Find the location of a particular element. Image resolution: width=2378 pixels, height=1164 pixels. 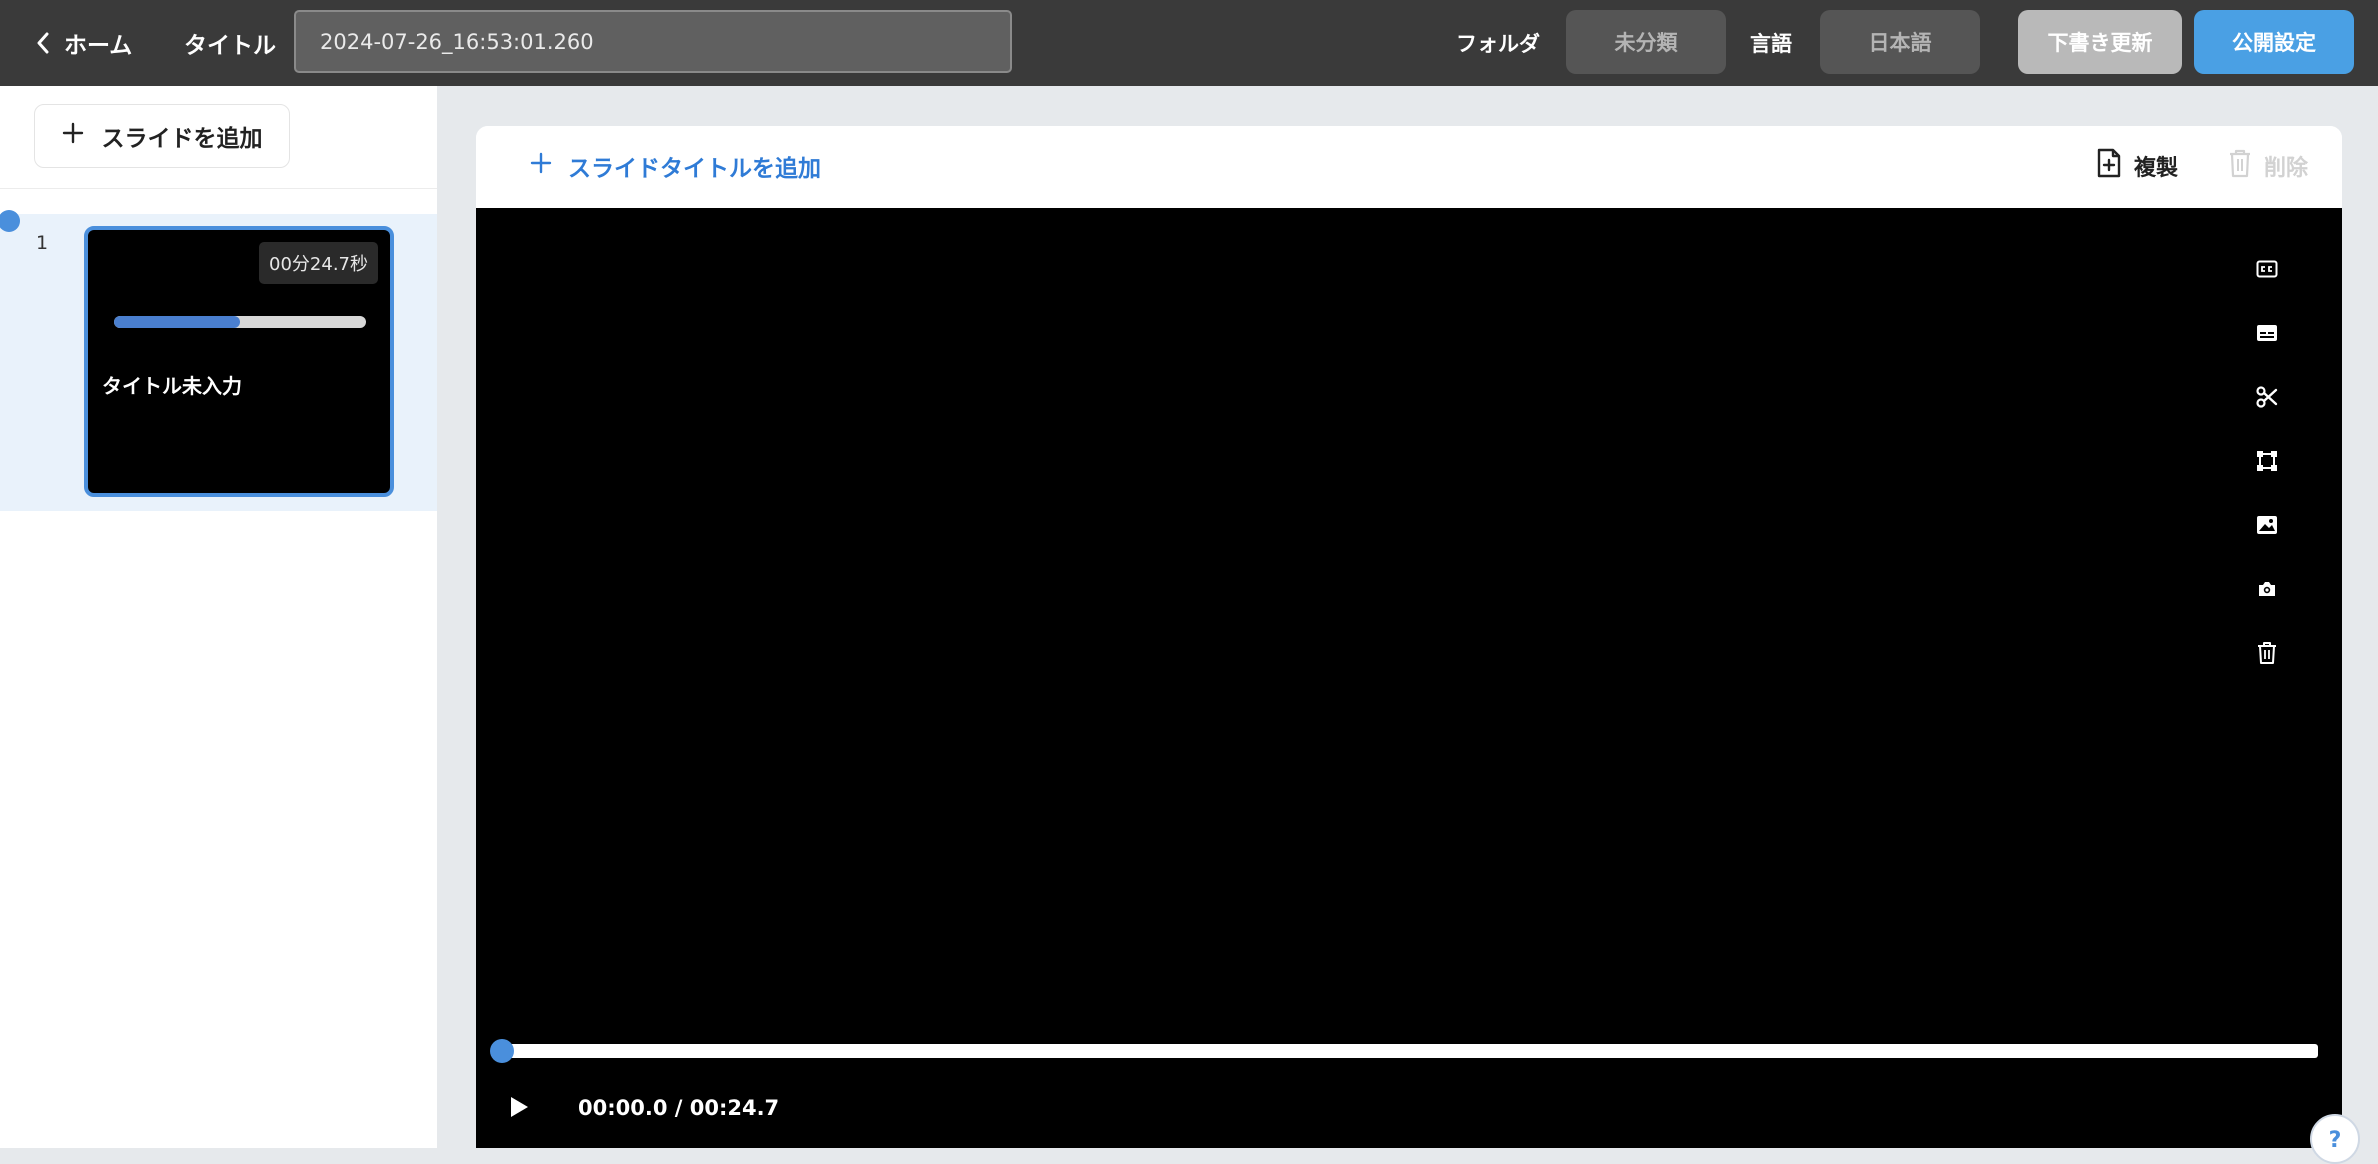

scissors-icon is located at coordinates (2267, 397).